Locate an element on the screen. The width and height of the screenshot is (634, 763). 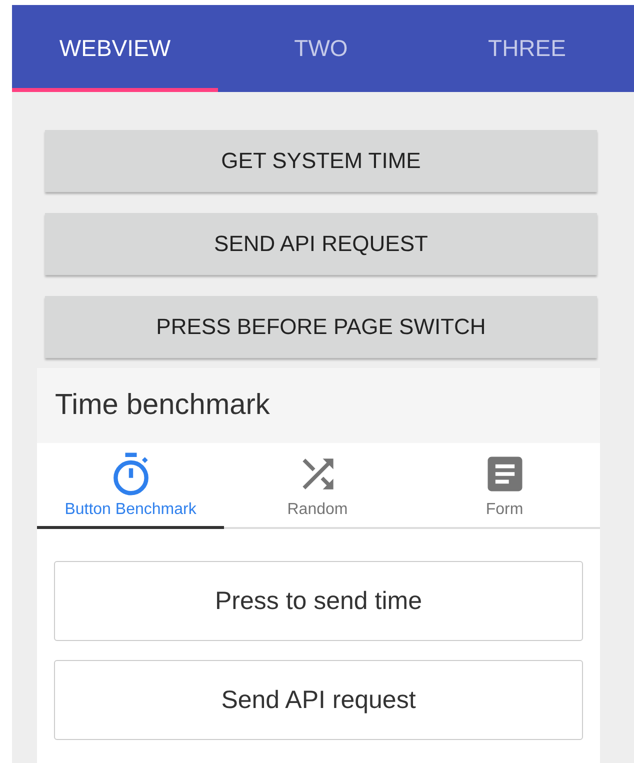
action-button: PRESS BEFORE PAGE SWITCH is located at coordinates (321, 327).